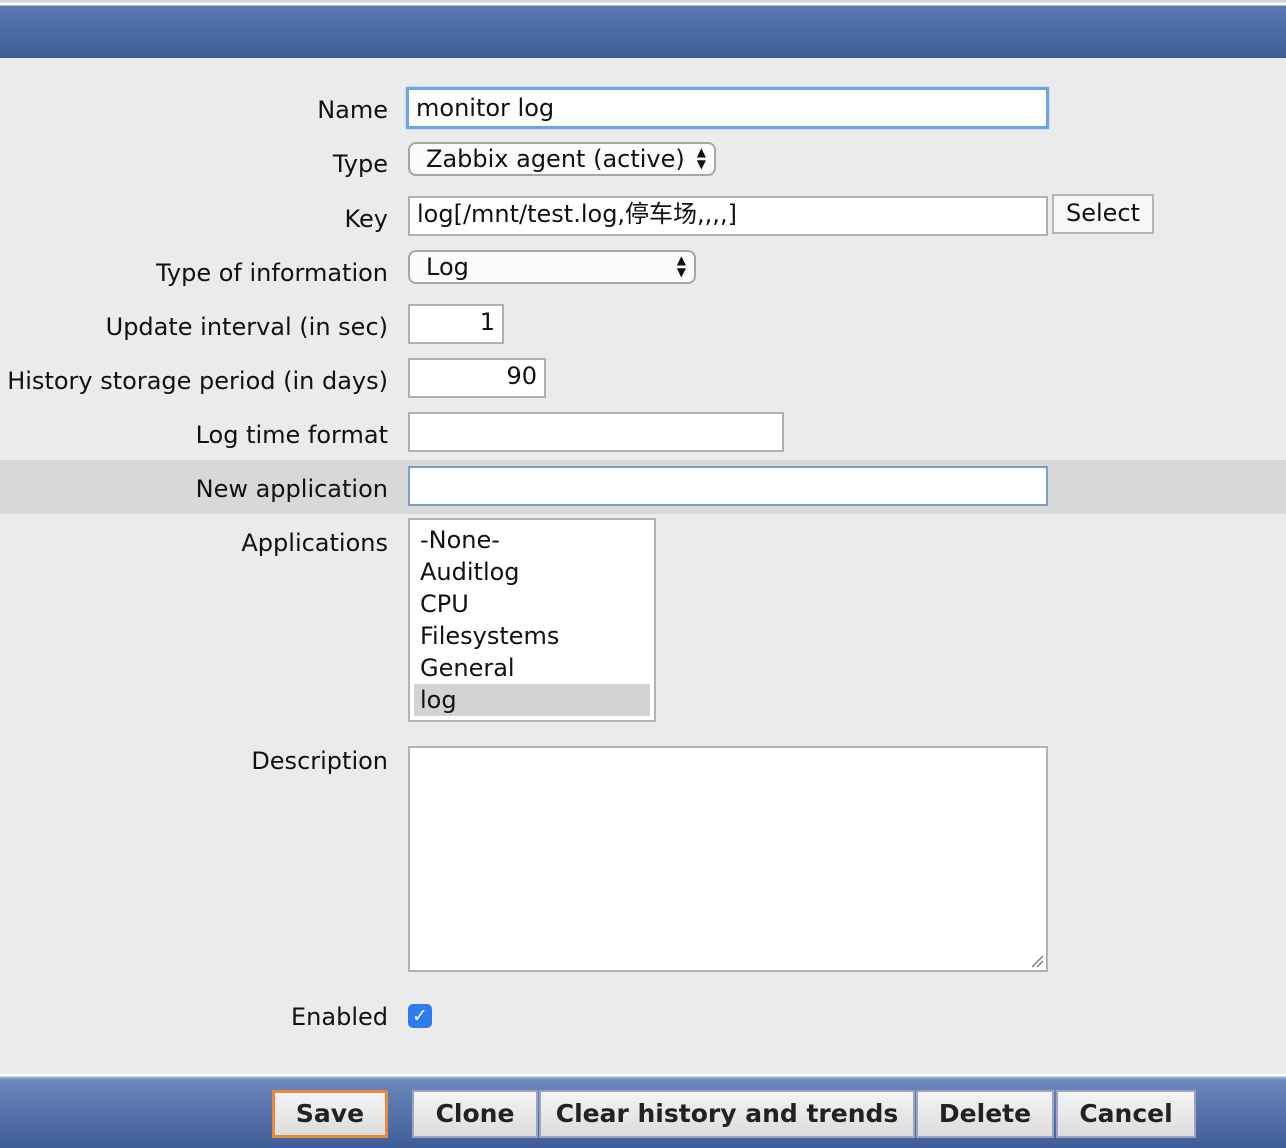  Describe the element at coordinates (727, 1114) in the screenshot. I see `clear-history-button: Clear history and trends` at that location.